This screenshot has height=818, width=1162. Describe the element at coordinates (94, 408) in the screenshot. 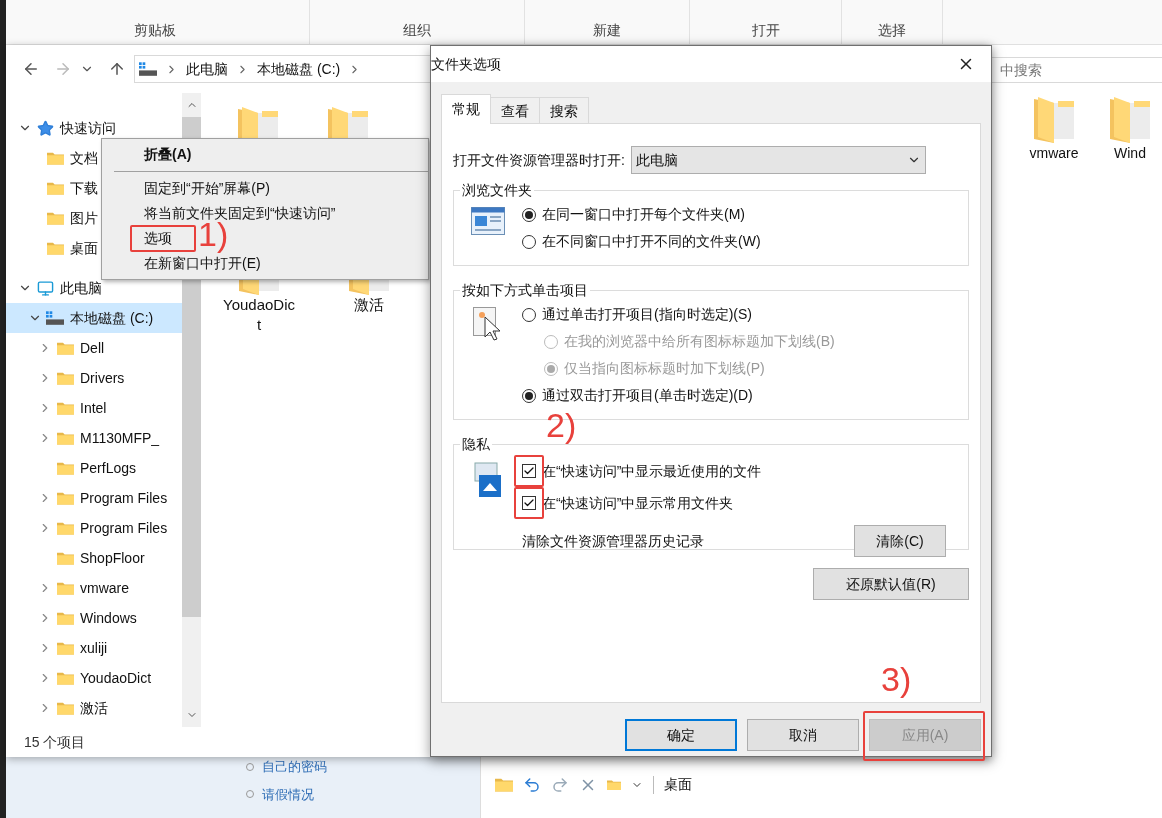

I see `nav-item: Intel` at that location.